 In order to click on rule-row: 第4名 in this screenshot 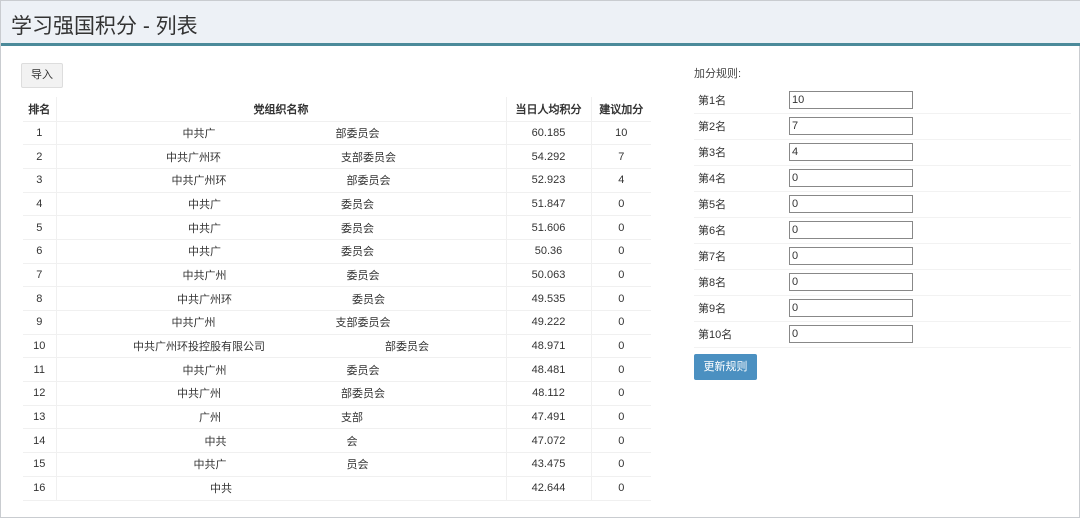, I will do `click(882, 178)`.